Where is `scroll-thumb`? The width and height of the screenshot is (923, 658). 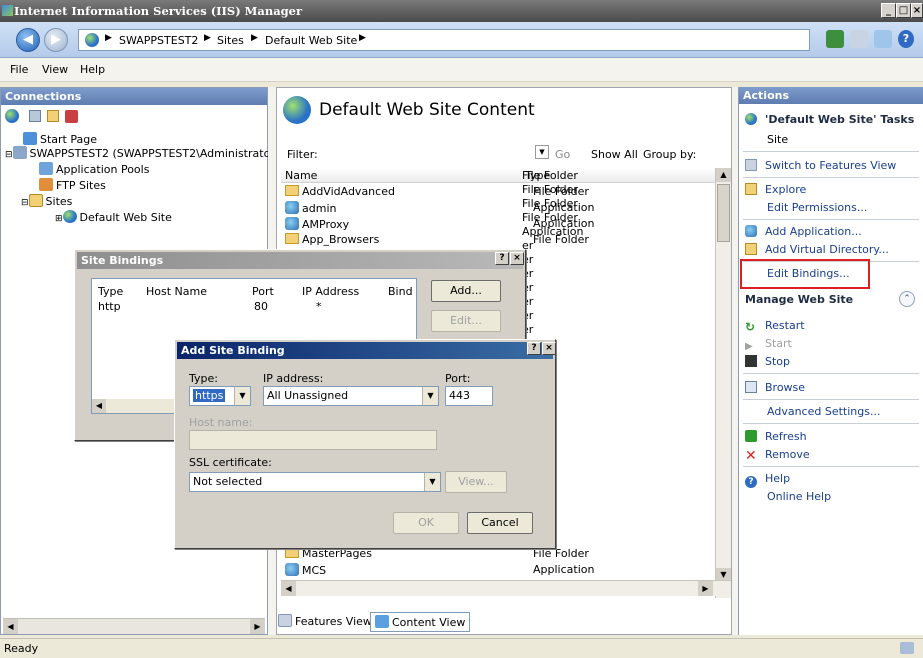
scroll-thumb is located at coordinates (723, 213).